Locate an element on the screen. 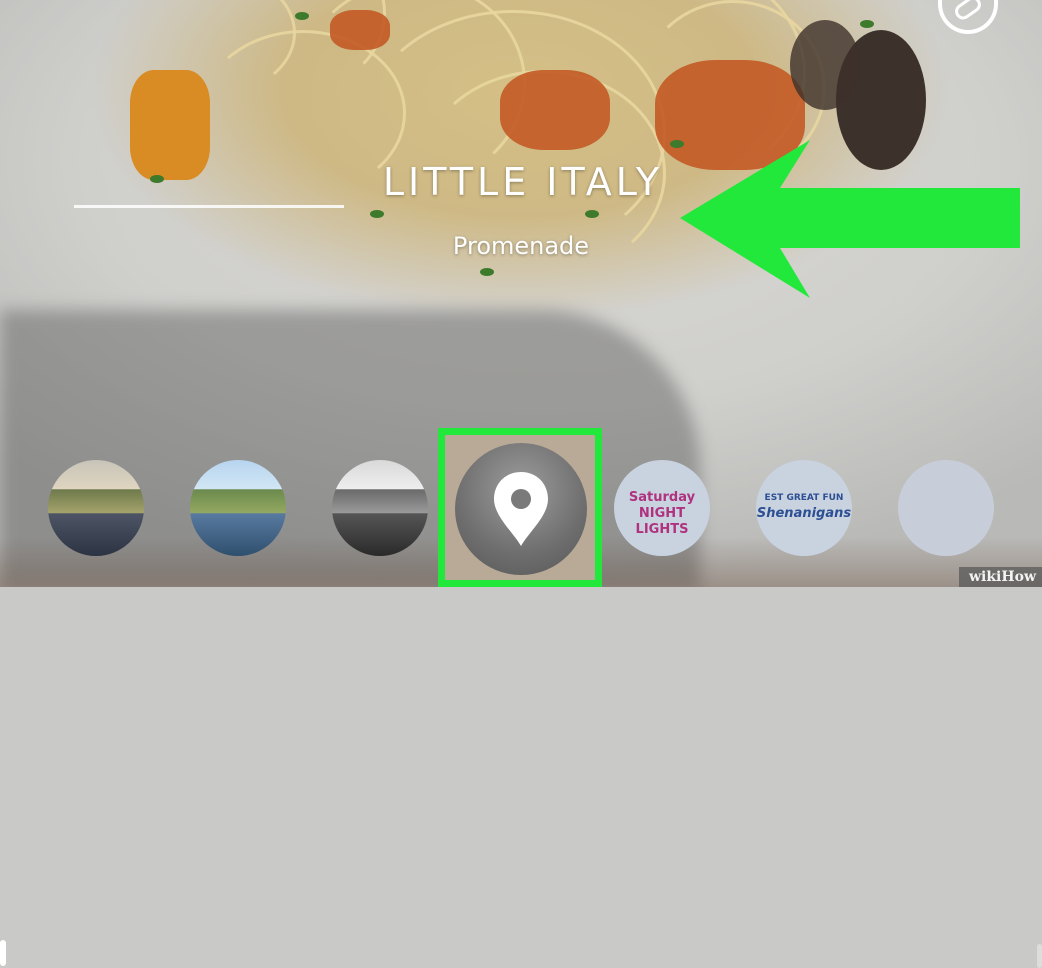 The width and height of the screenshot is (1042, 968). landscape-vivid-filter is located at coordinates (238, 508).